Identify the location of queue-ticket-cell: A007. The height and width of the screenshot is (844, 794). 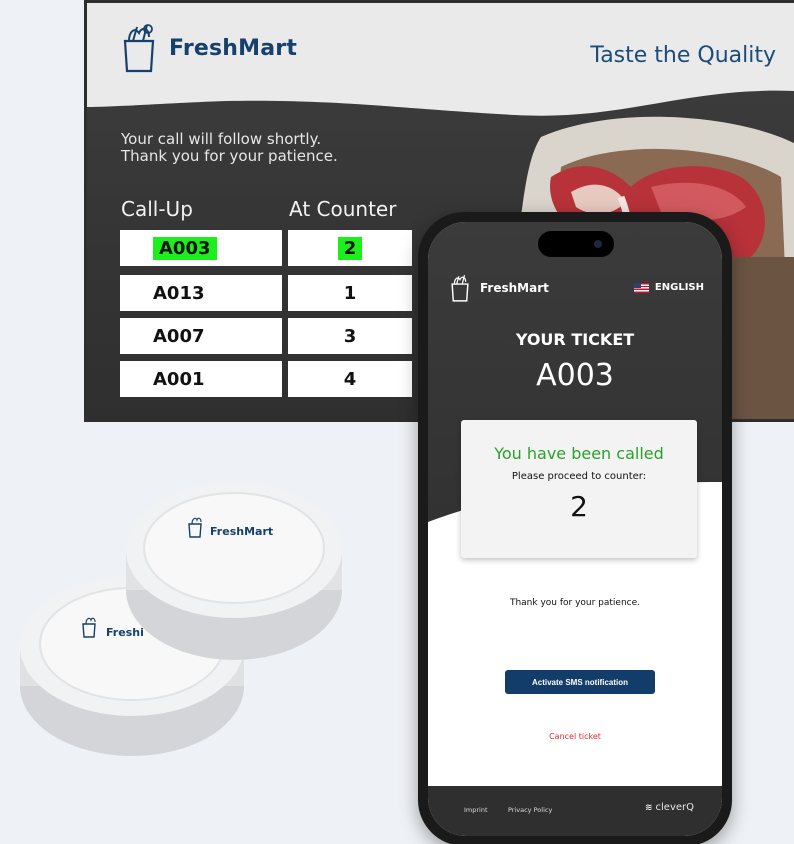
(201, 336).